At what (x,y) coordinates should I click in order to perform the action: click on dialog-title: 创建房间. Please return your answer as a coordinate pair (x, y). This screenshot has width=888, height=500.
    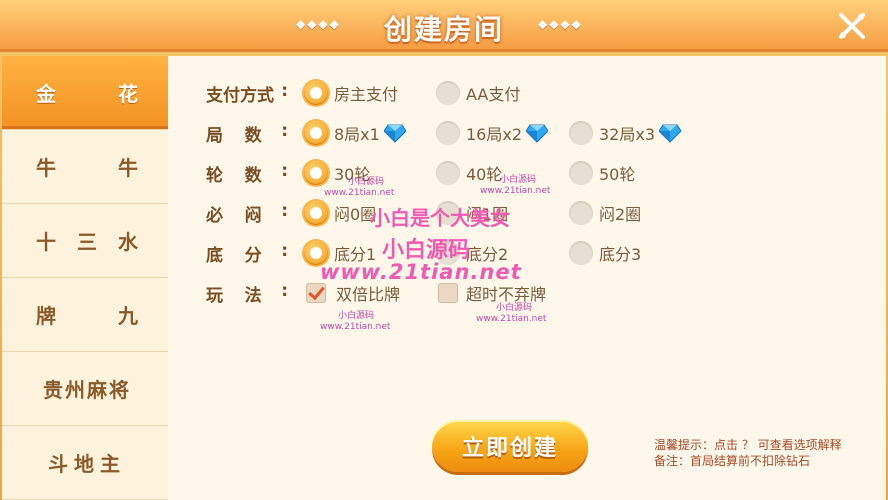
    Looking at the image, I should click on (443, 29).